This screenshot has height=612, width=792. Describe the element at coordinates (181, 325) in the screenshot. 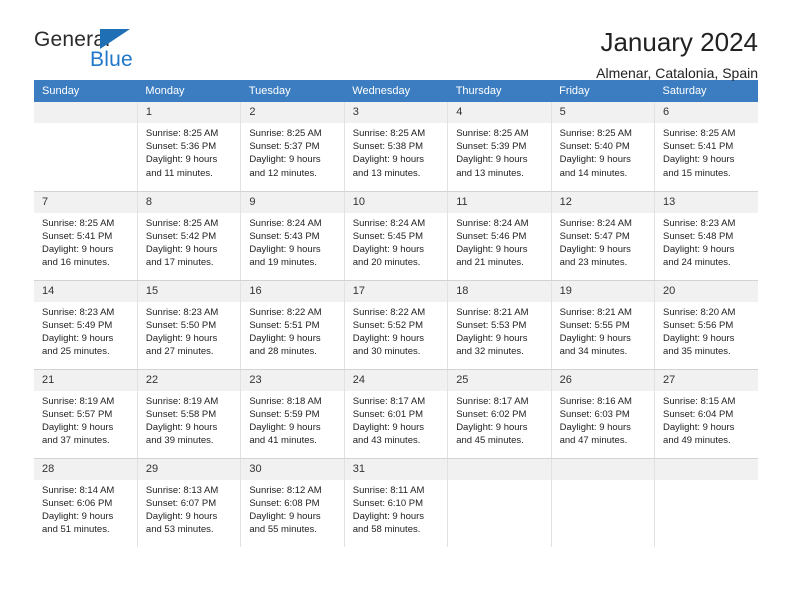

I see `day-sunset-text: Sunset: 5:50 PM` at that location.